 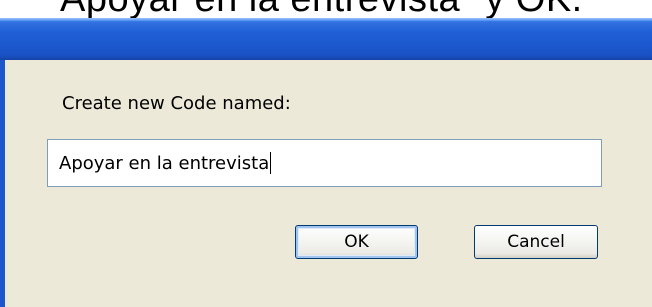 What do you see at coordinates (326, 39) in the screenshot?
I see `dialog-titlebar` at bounding box center [326, 39].